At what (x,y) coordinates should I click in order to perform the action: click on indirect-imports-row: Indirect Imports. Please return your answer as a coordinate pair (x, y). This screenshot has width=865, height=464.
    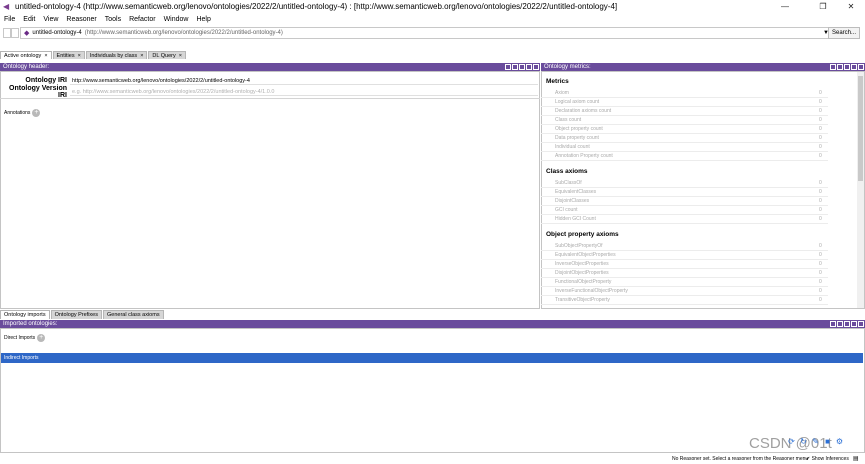
    Looking at the image, I should click on (432, 358).